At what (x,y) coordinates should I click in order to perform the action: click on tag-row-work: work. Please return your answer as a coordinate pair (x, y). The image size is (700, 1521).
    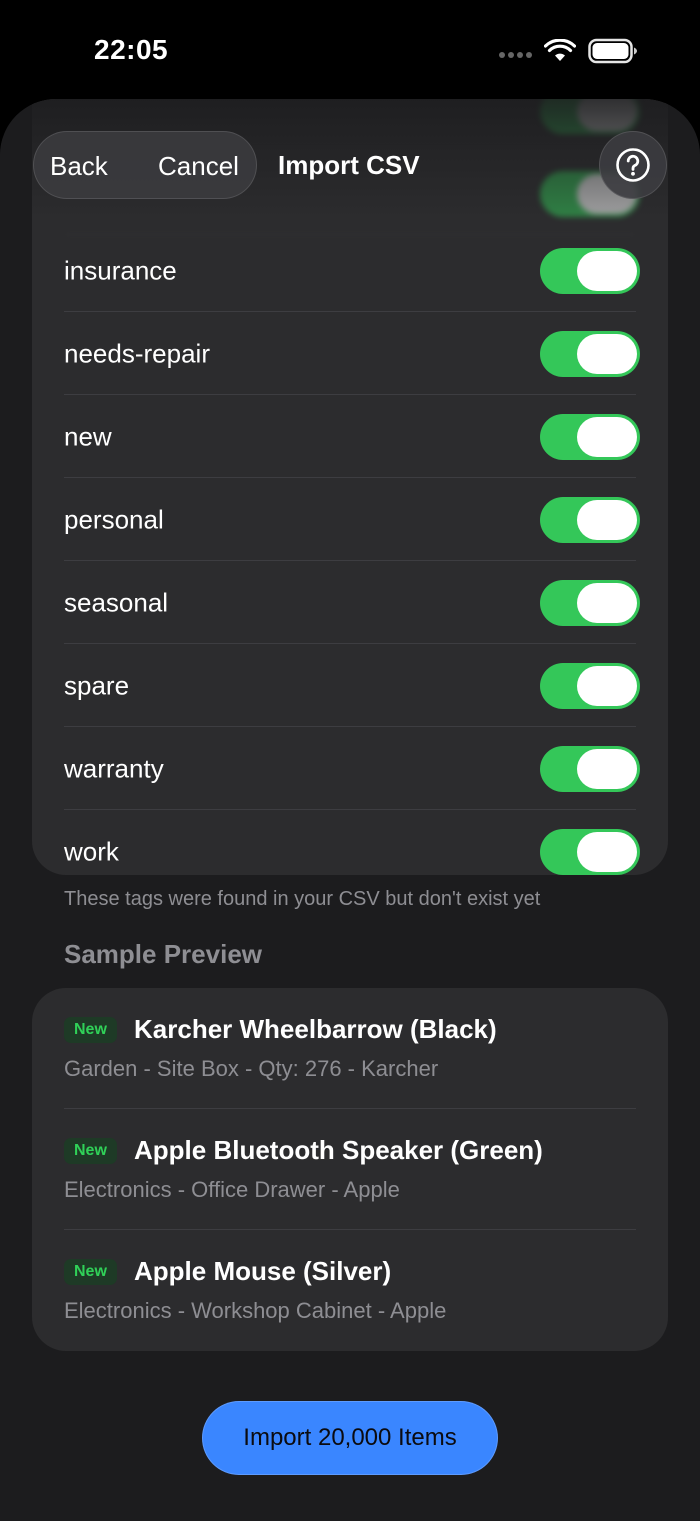
    Looking at the image, I should click on (350, 842).